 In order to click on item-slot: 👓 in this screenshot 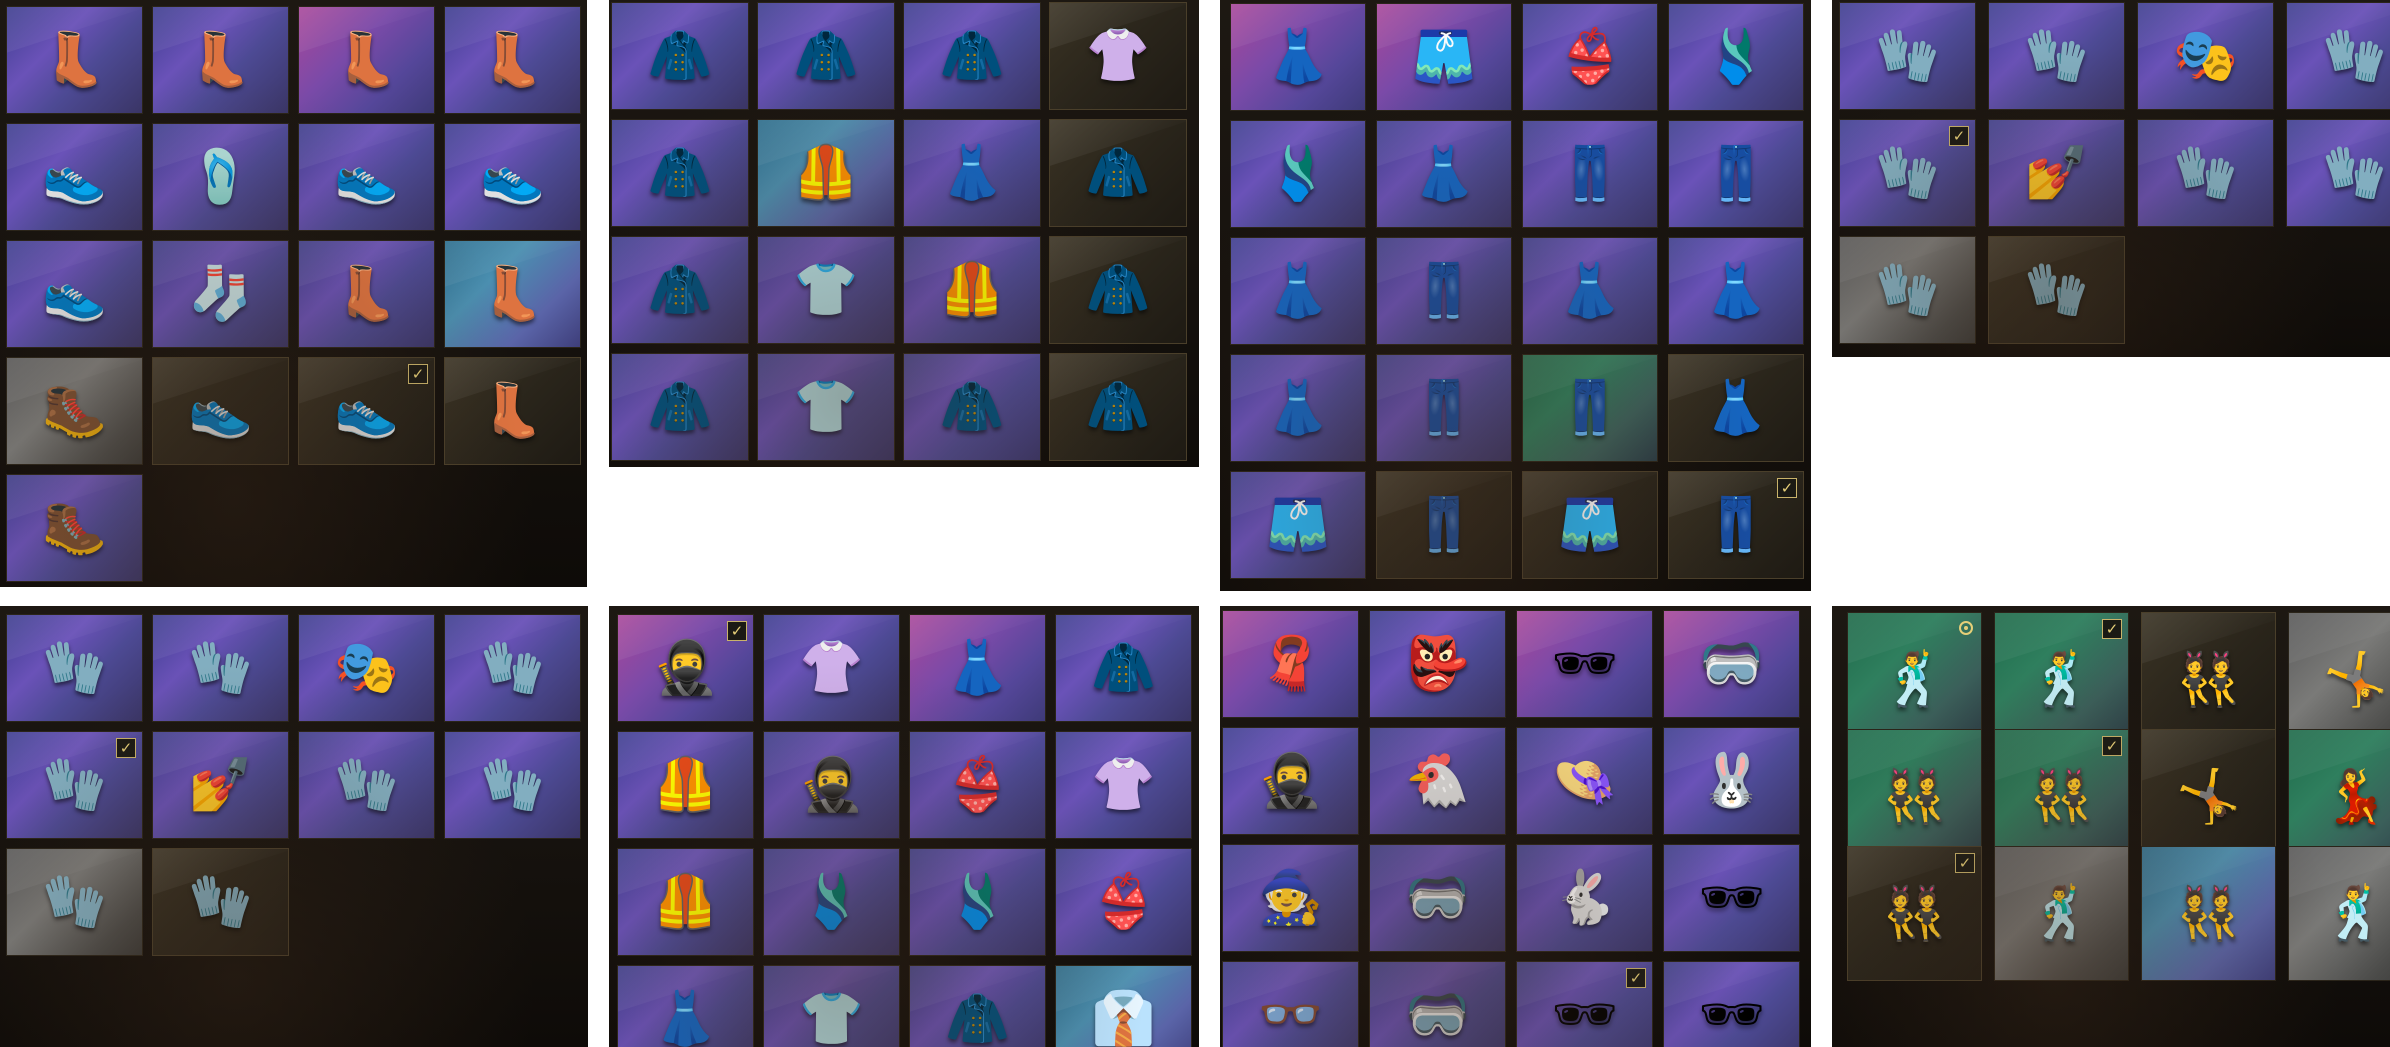, I will do `click(1290, 1004)`.